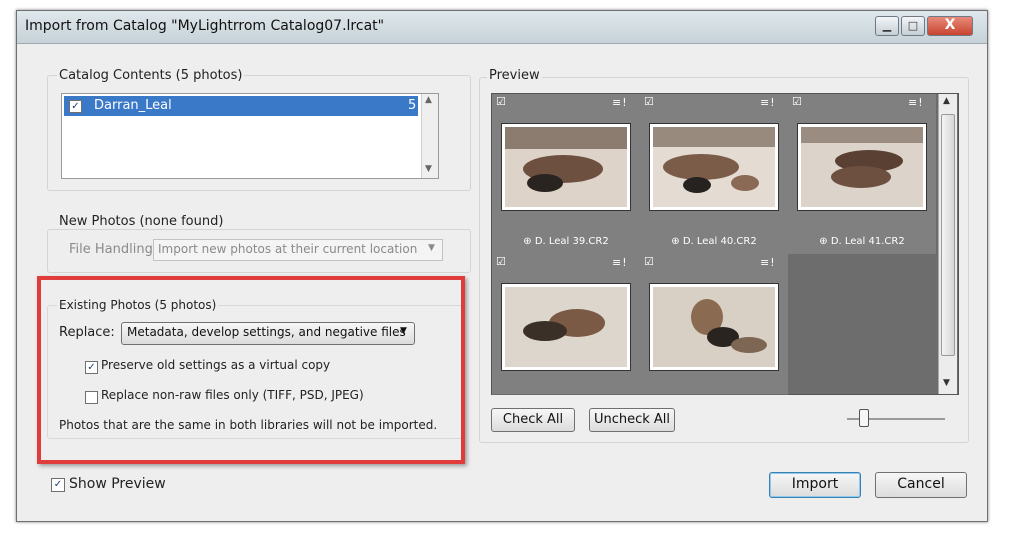 This screenshot has width=1010, height=534. I want to click on catalog-list: ✓ Darran_Leal 5 ▲ ▼, so click(250, 136).